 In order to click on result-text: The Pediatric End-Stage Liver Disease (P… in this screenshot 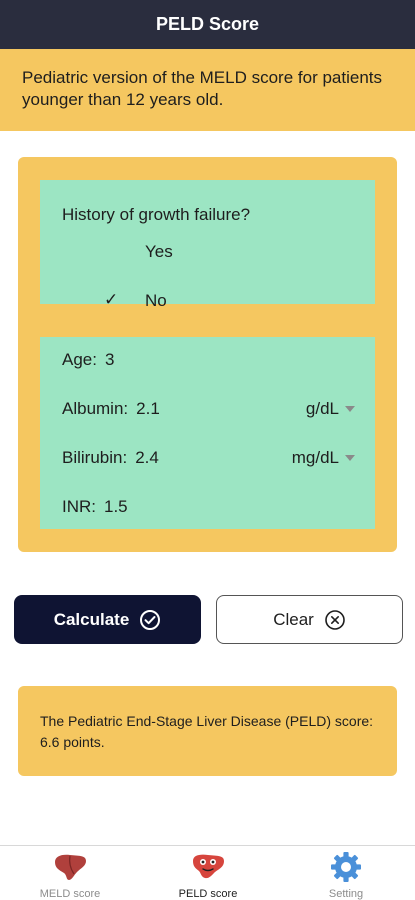, I will do `click(207, 731)`.